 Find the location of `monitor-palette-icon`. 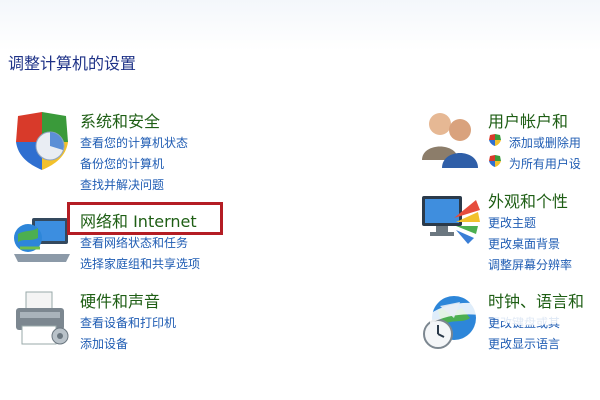

monitor-palette-icon is located at coordinates (450, 220).